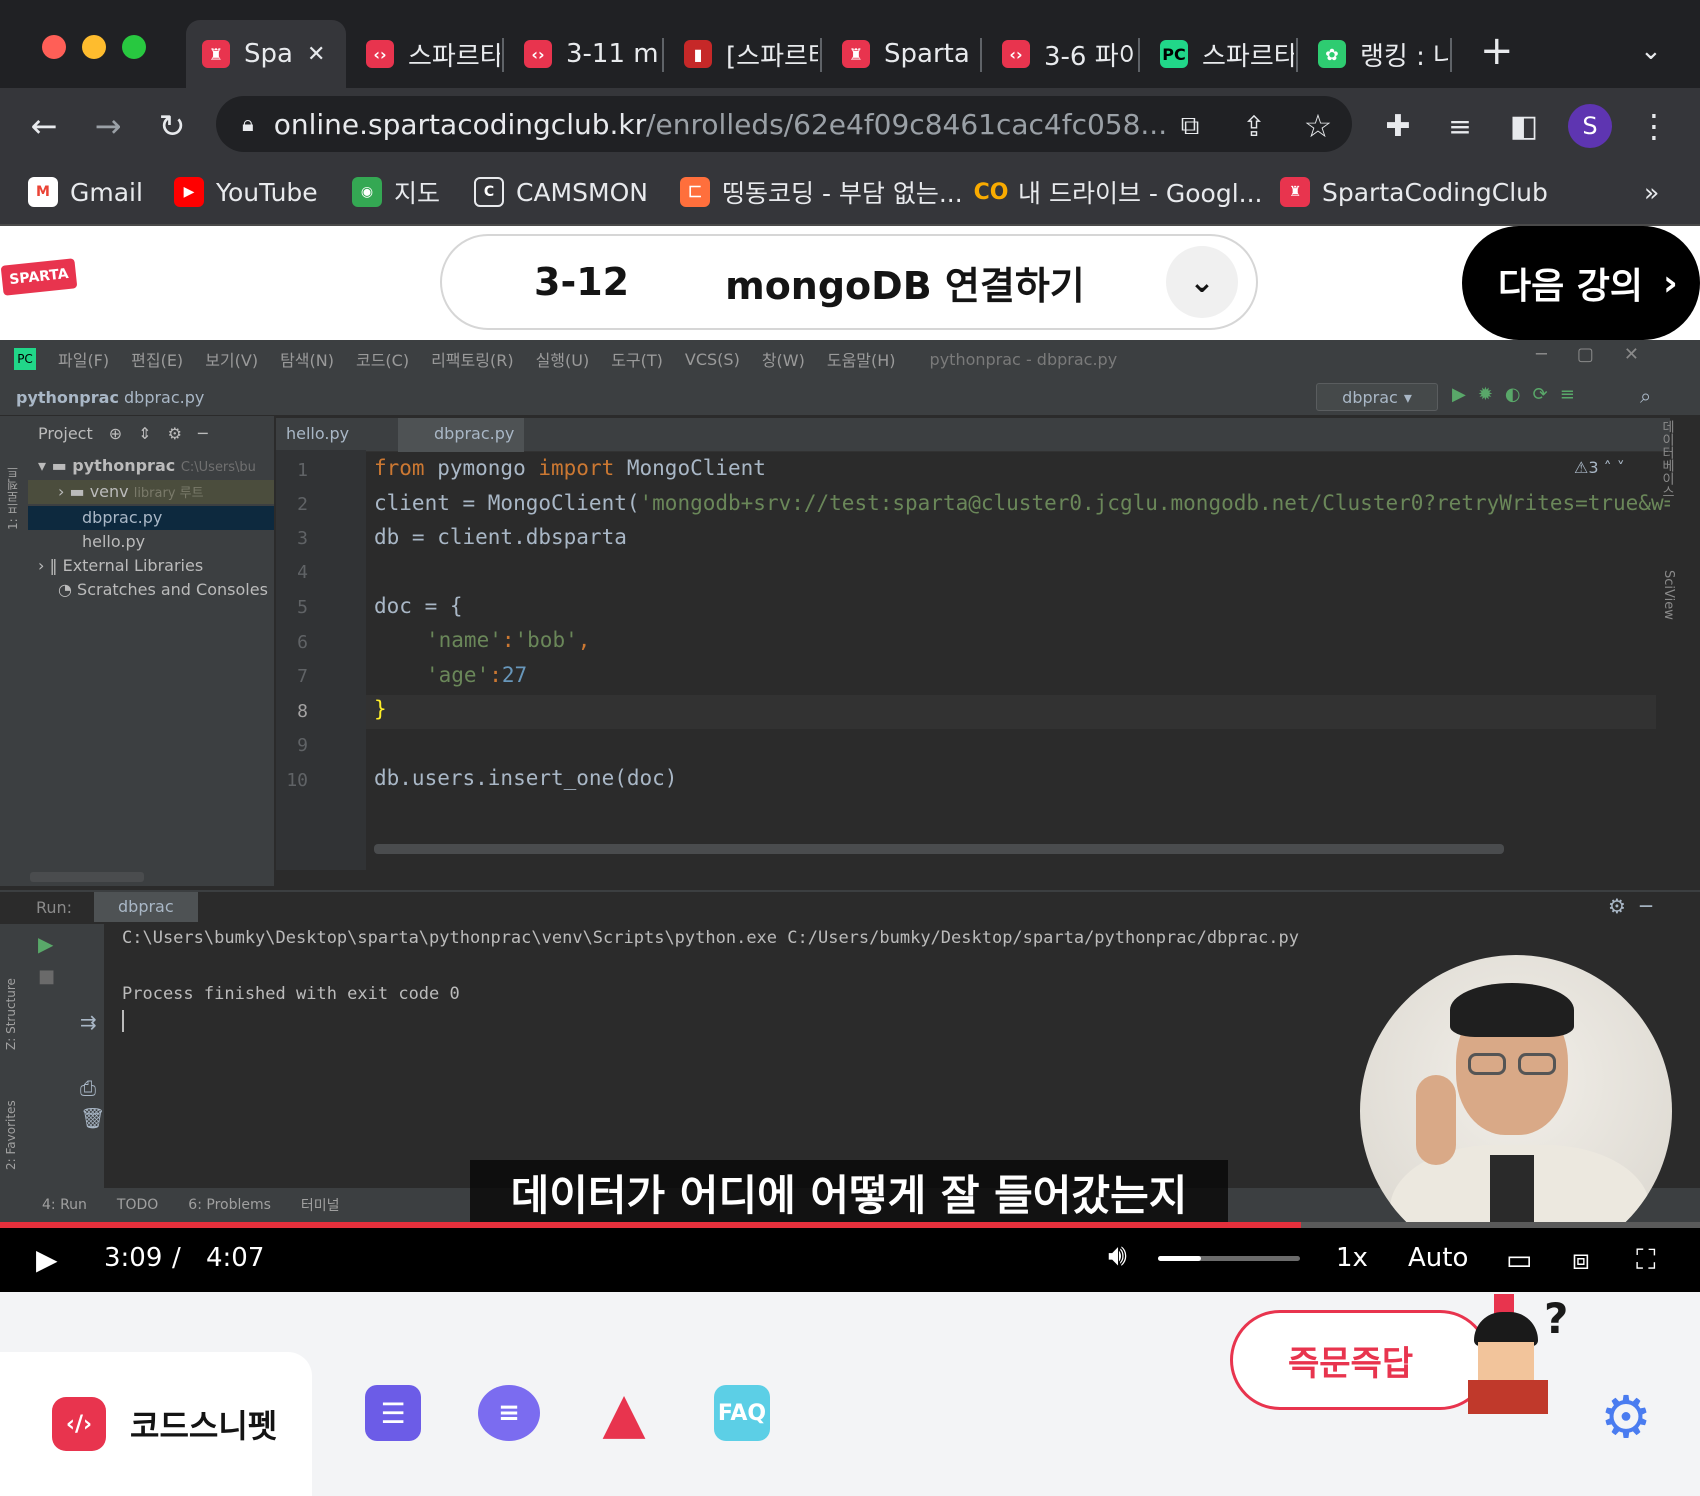  What do you see at coordinates (151, 518) in the screenshot?
I see `tree-item-dbprac: dbprac.py` at bounding box center [151, 518].